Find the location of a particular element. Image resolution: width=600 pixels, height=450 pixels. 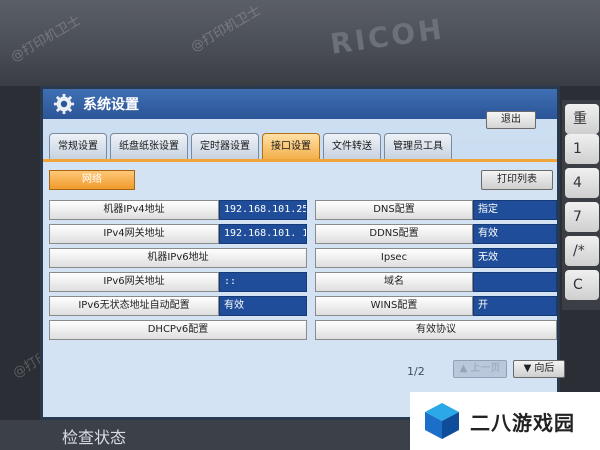

printer-brand: RICOH is located at coordinates (387, 36).